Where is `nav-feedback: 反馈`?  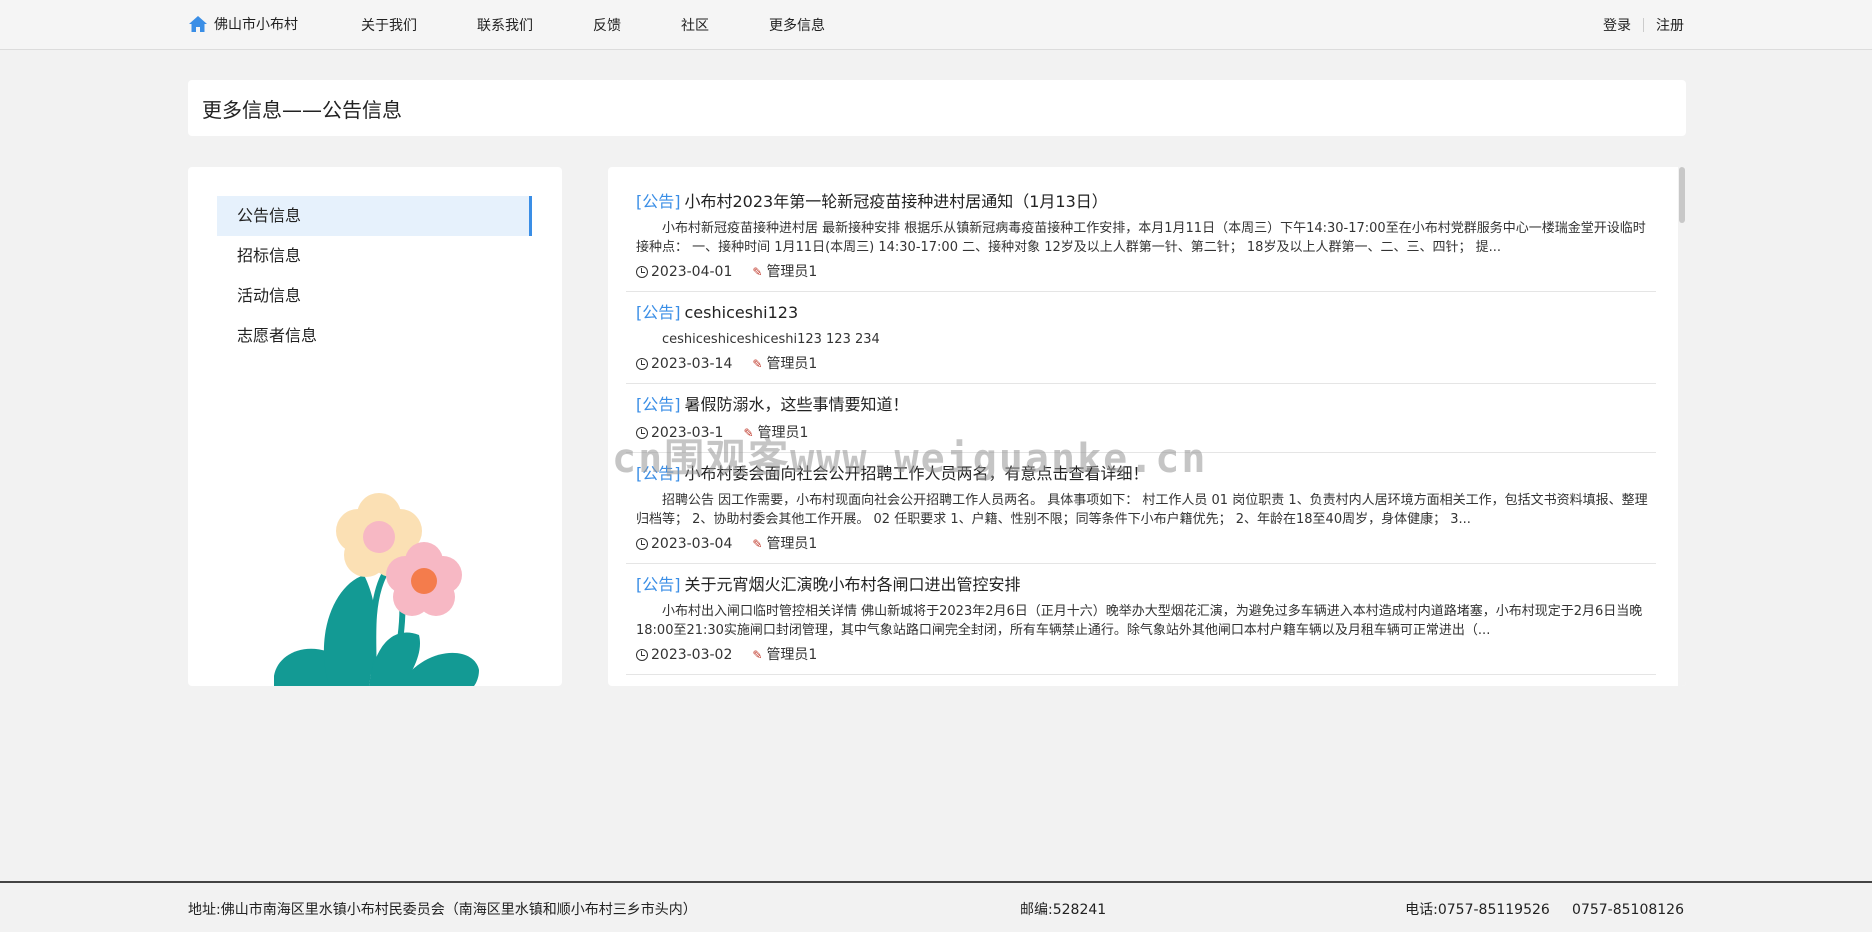
nav-feedback: 反馈 is located at coordinates (607, 25).